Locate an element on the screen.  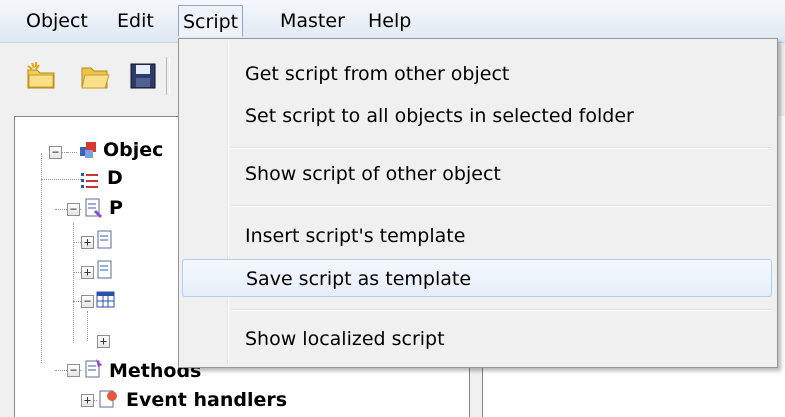
table-icon is located at coordinates (105, 299).